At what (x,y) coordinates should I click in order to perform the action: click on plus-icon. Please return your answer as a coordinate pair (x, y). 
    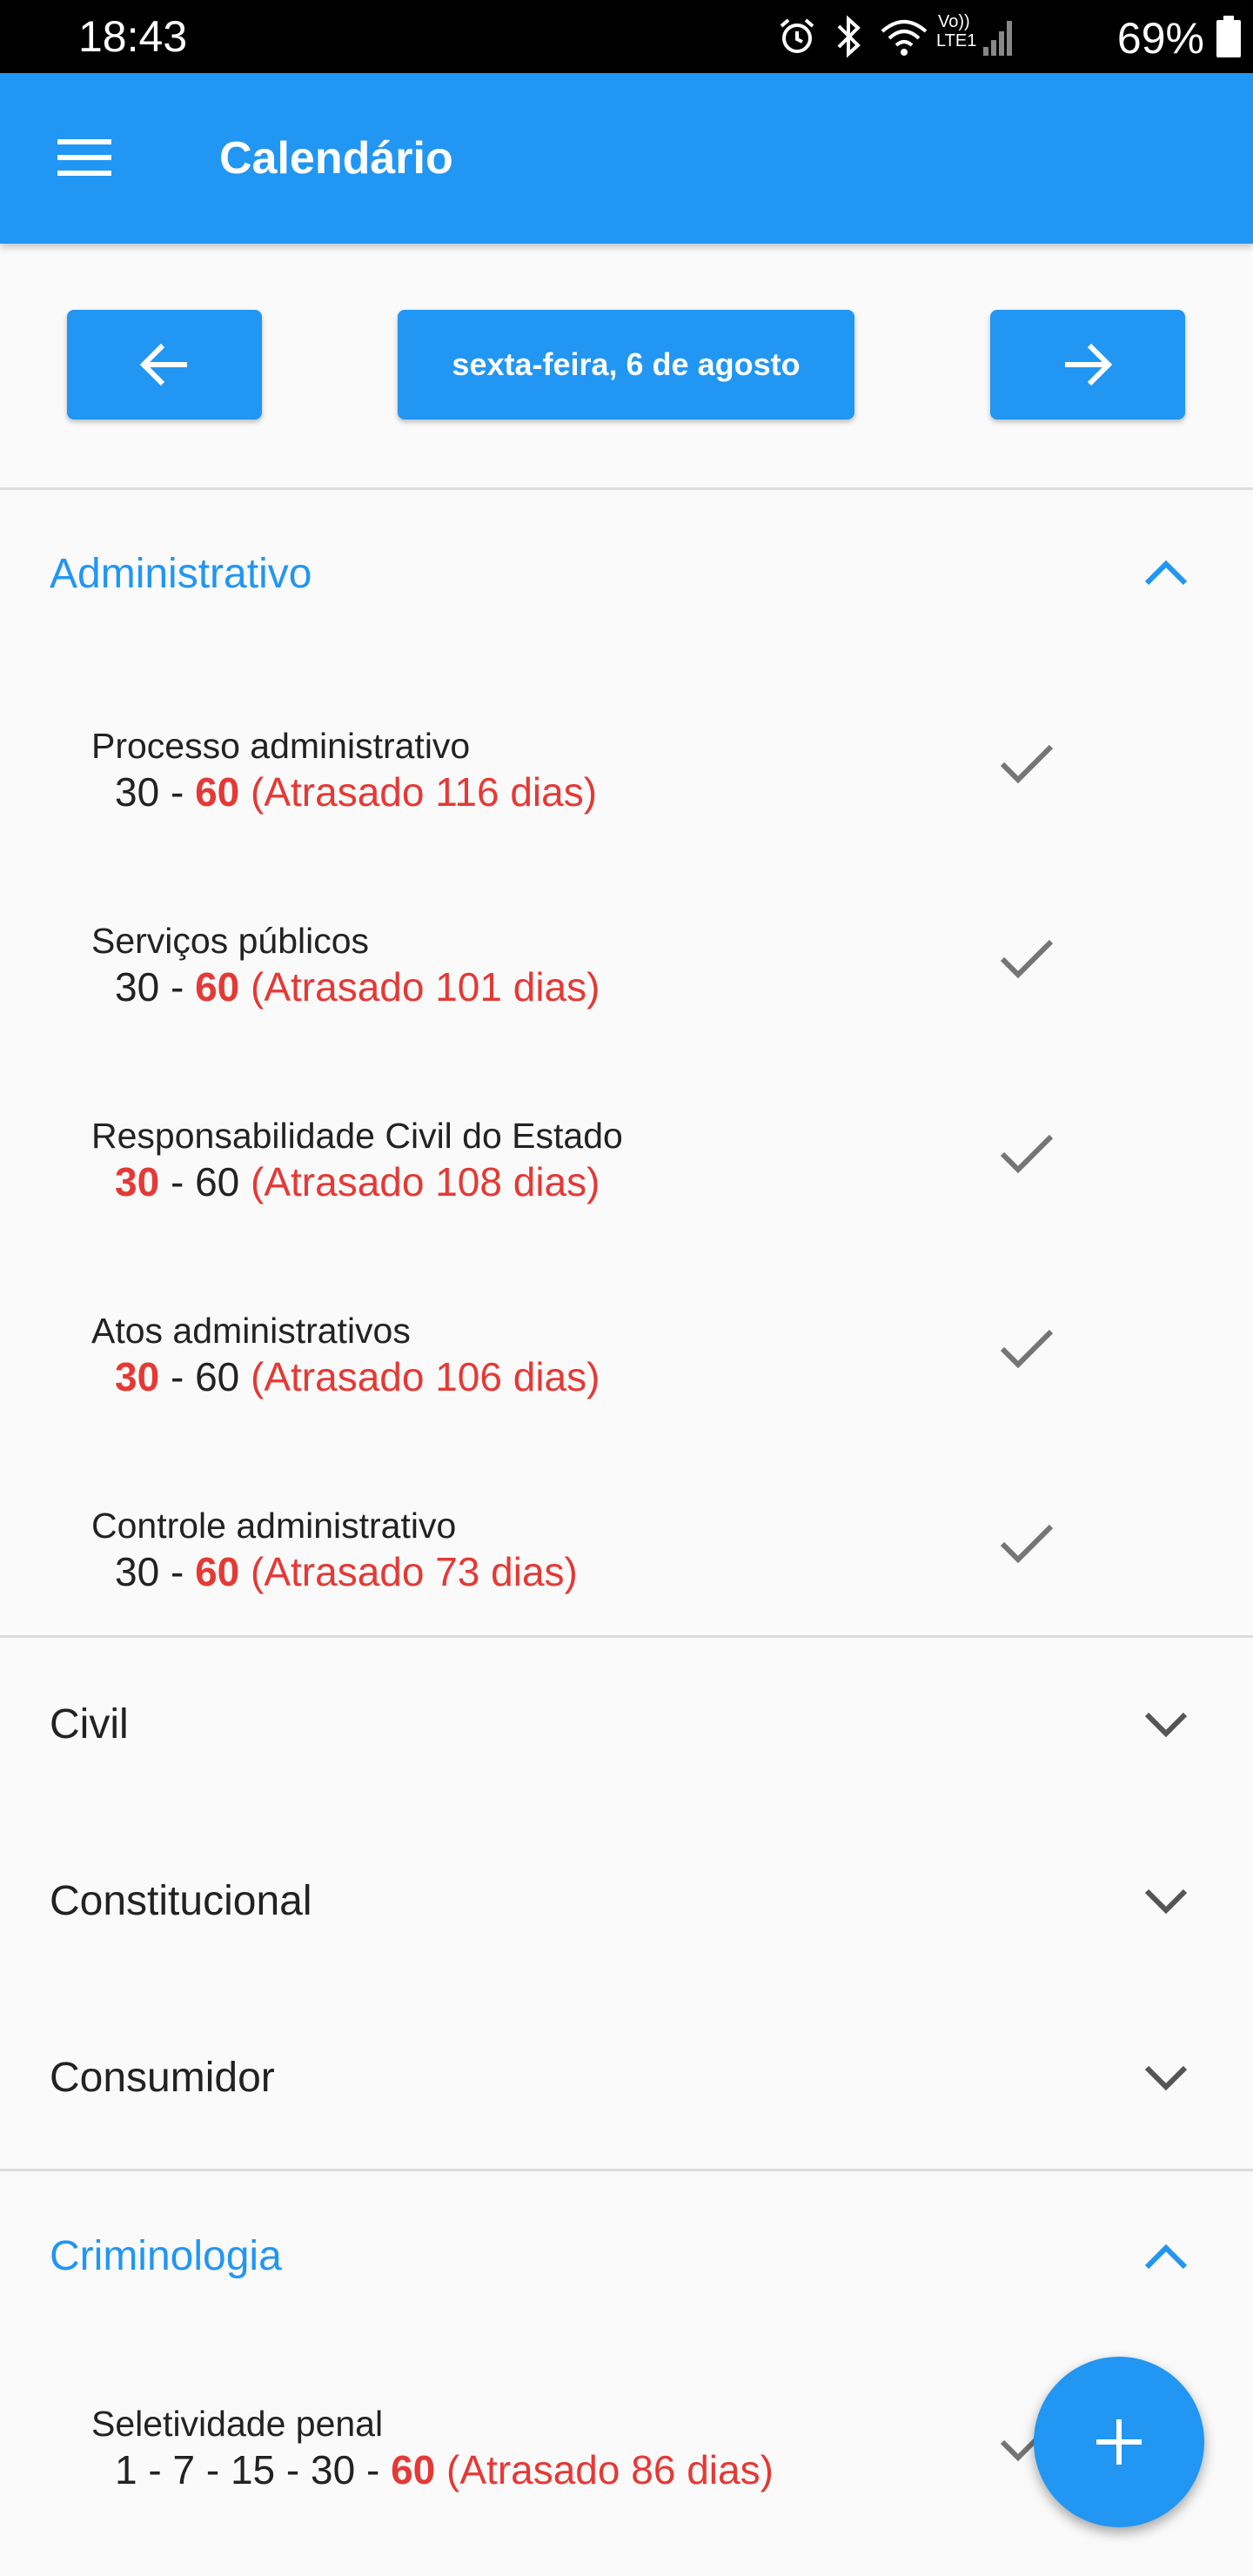
    Looking at the image, I should click on (1119, 2442).